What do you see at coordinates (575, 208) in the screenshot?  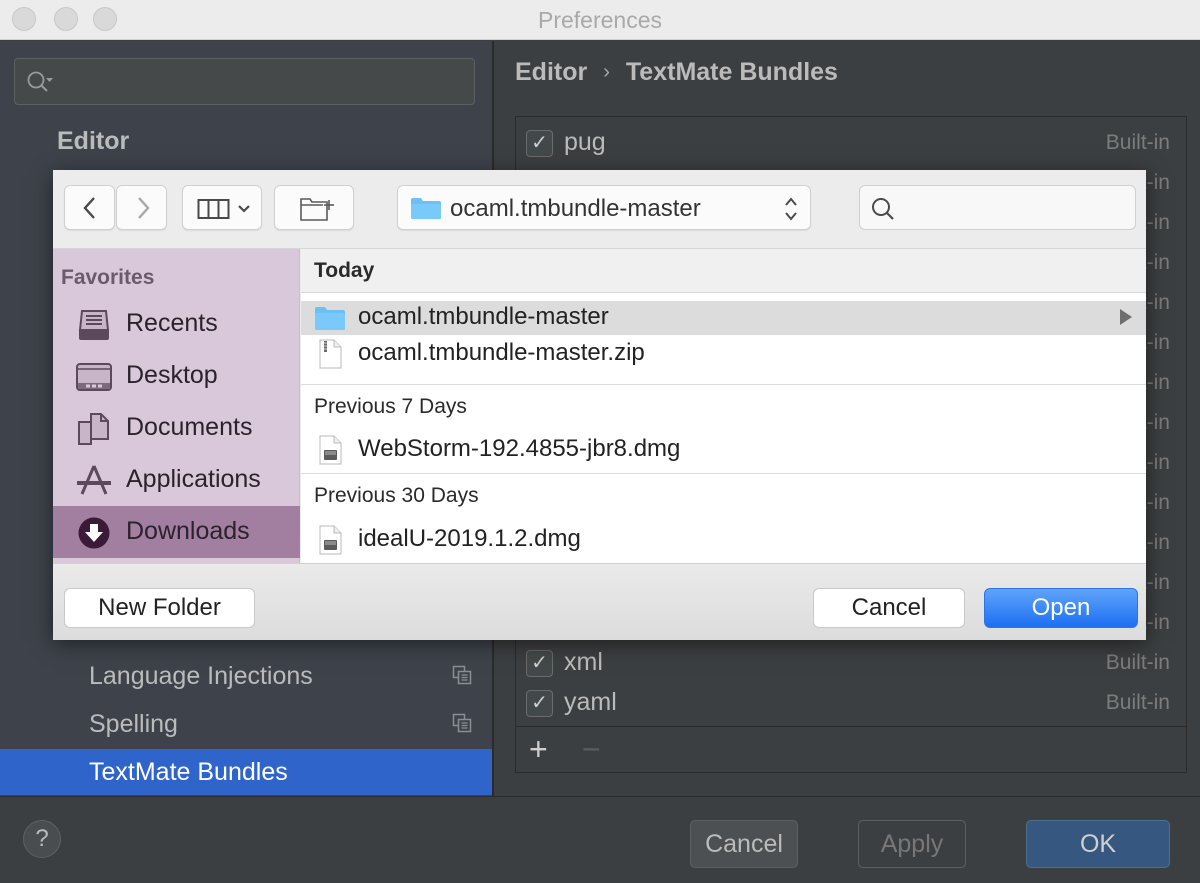 I see `location-popup-label: ocaml.tmbundle-master` at bounding box center [575, 208].